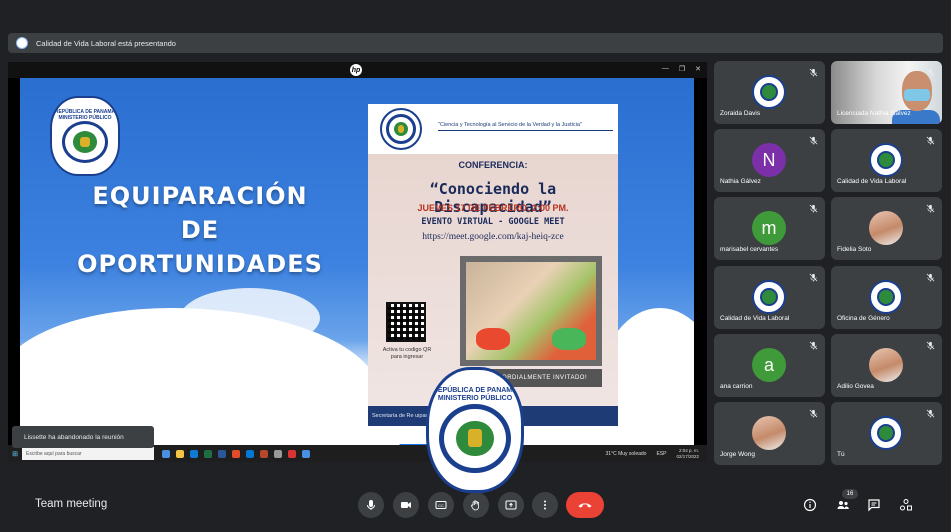  I want to click on edge-icon, so click(194, 453).